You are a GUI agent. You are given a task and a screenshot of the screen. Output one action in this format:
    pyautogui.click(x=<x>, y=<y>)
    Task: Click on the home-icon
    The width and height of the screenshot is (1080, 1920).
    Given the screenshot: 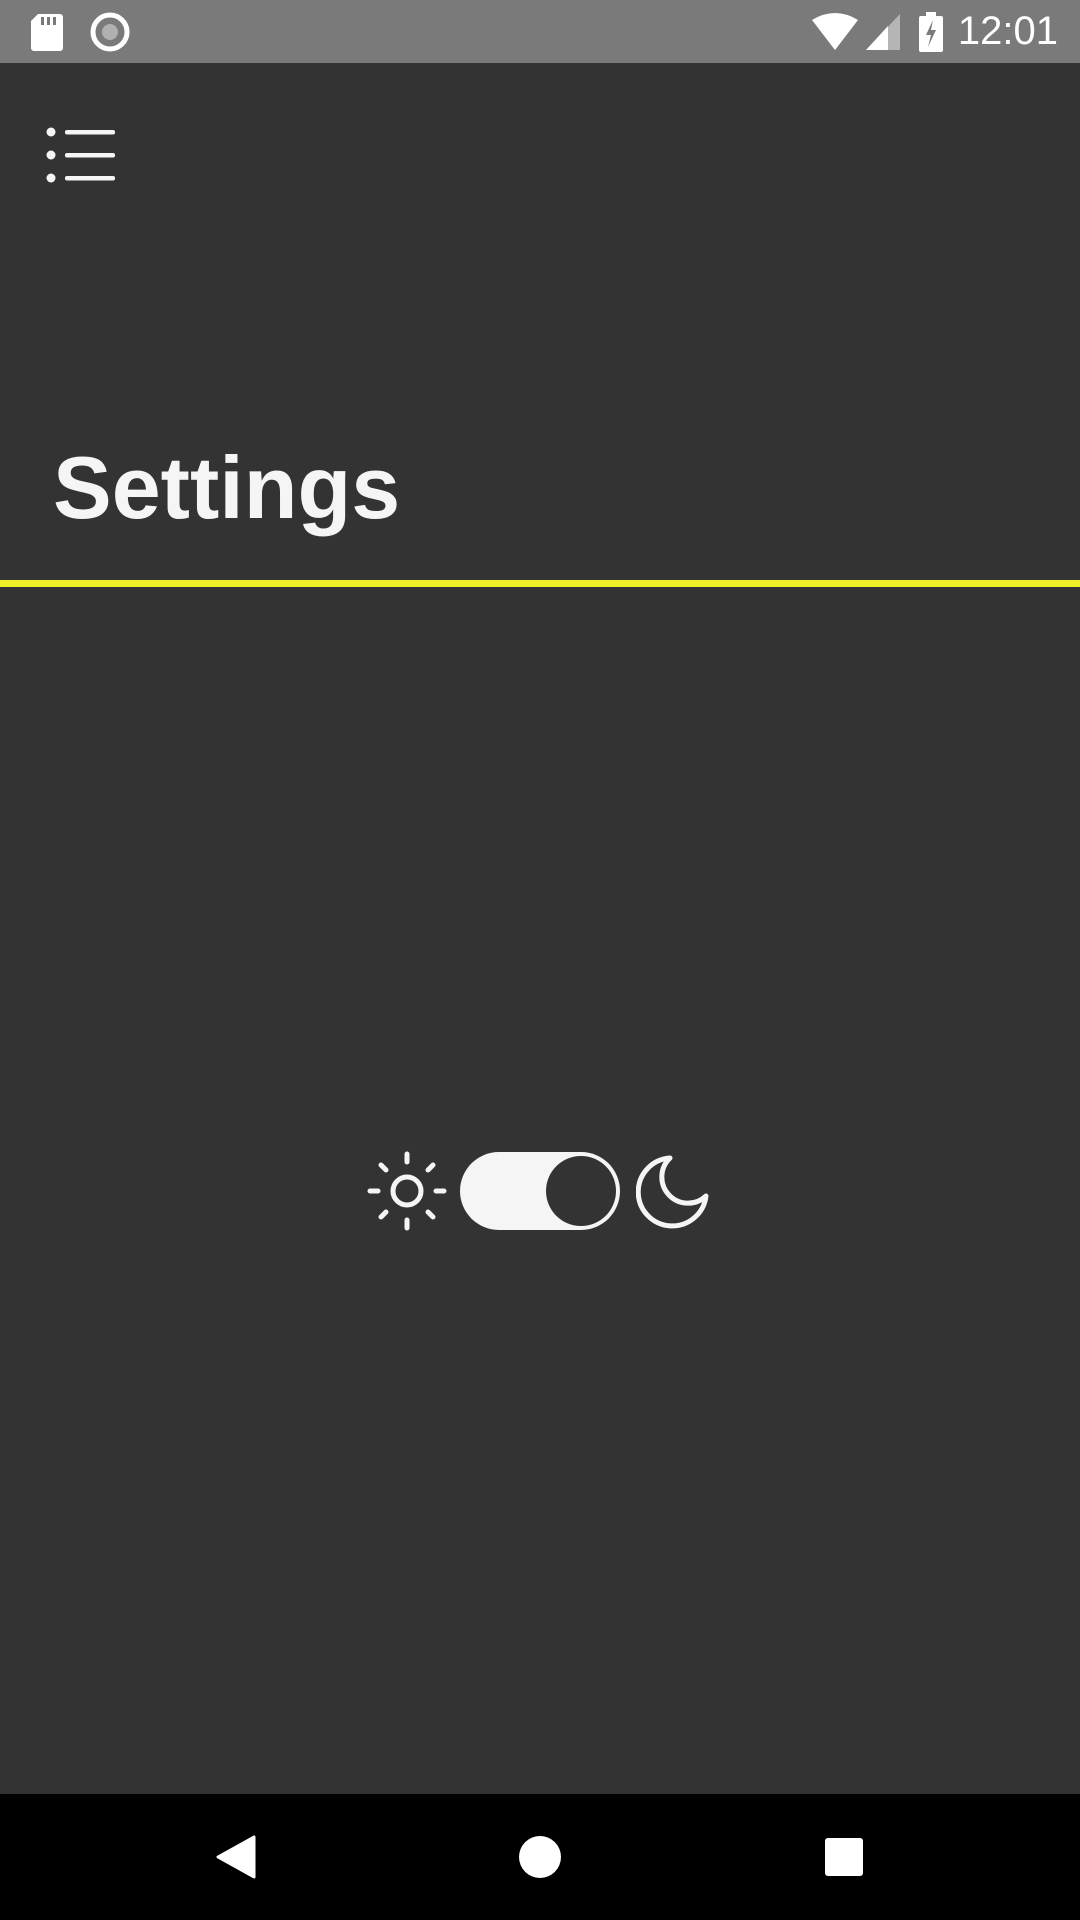 What is the action you would take?
    pyautogui.click(x=540, y=1857)
    